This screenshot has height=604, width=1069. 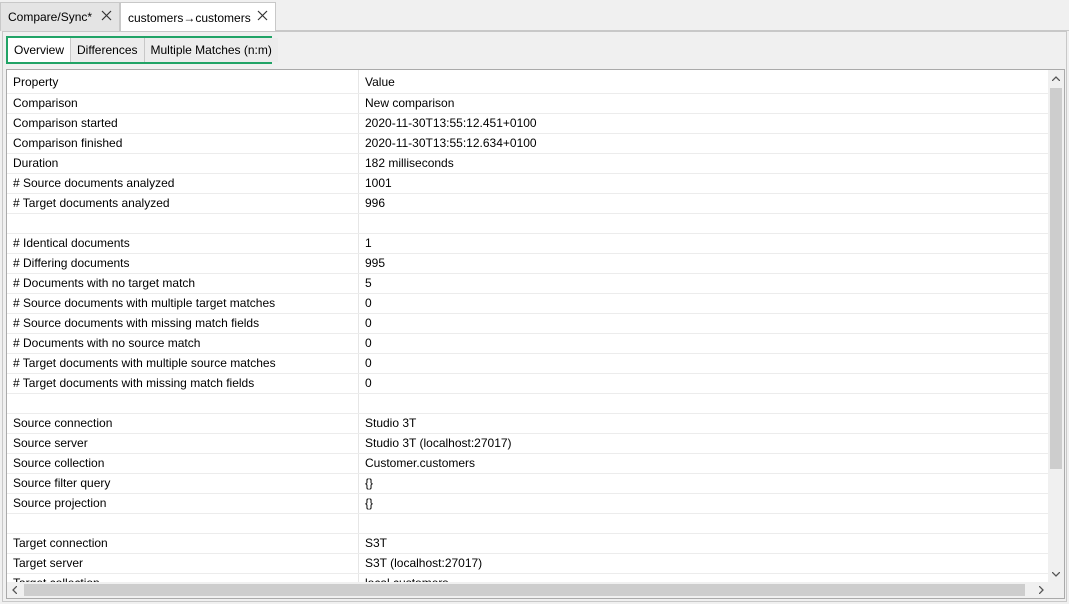 What do you see at coordinates (424, 563) in the screenshot?
I see `value-cell: S3T (localhost:27017)` at bounding box center [424, 563].